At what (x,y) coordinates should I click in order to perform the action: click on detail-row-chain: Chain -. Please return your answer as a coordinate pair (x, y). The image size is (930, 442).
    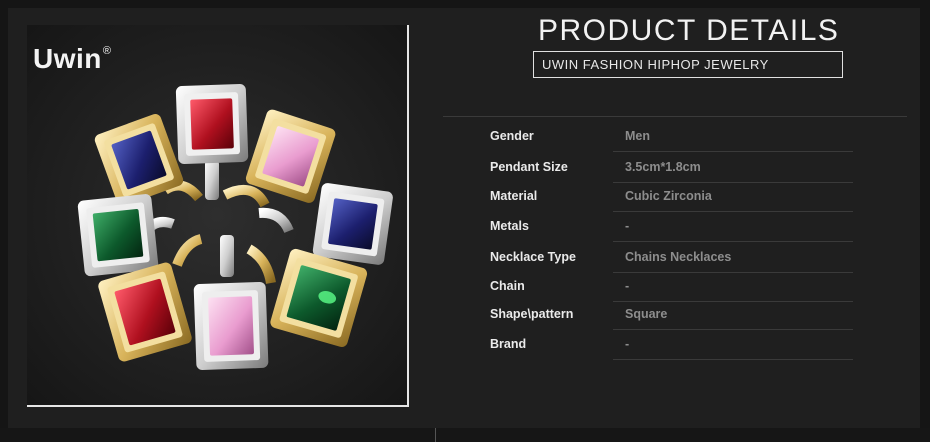
    Looking at the image, I should click on (653, 287).